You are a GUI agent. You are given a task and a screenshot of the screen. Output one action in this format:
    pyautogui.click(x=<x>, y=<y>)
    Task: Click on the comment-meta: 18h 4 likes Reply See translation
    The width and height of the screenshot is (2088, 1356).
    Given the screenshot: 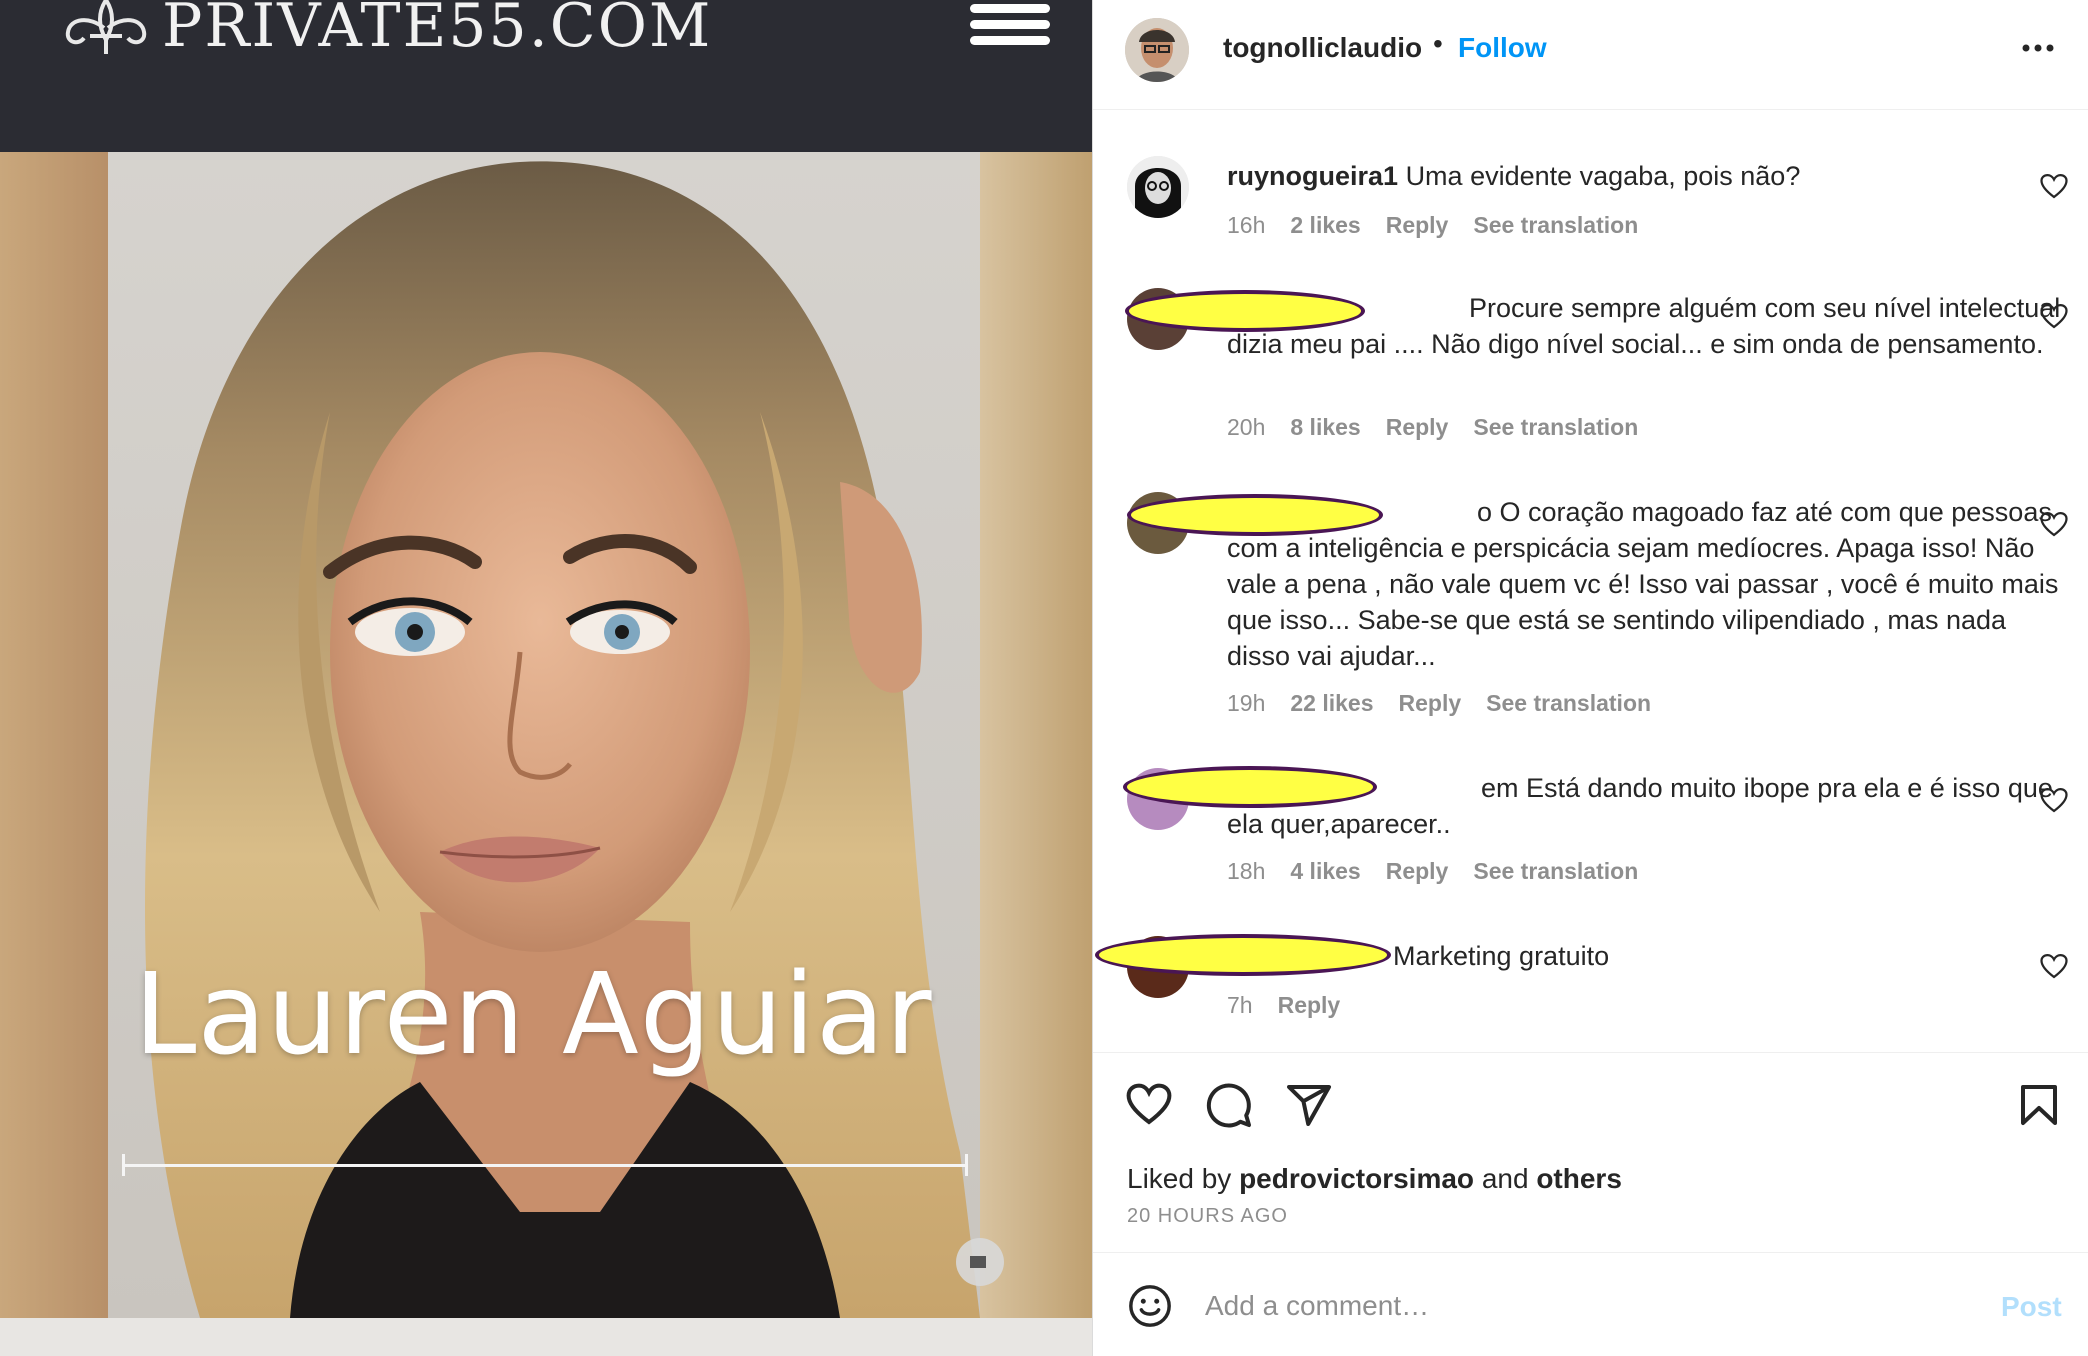 What is the action you would take?
    pyautogui.click(x=1432, y=871)
    